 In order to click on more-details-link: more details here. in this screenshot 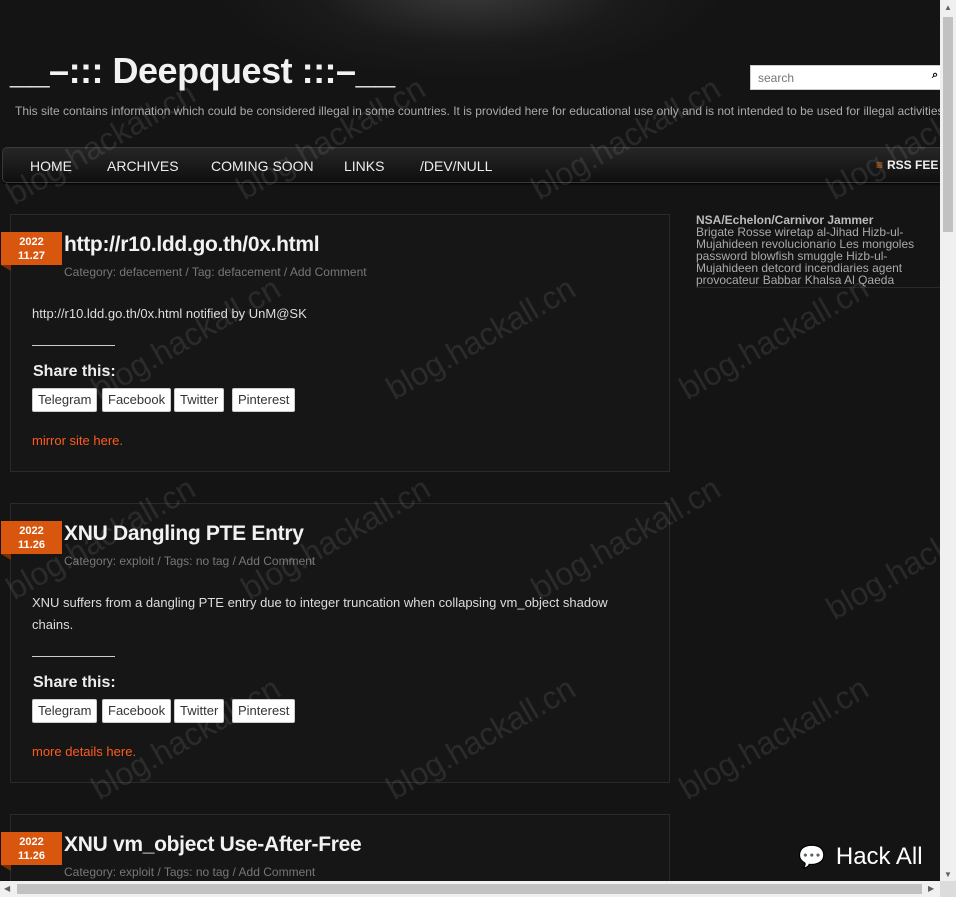, I will do `click(84, 751)`.